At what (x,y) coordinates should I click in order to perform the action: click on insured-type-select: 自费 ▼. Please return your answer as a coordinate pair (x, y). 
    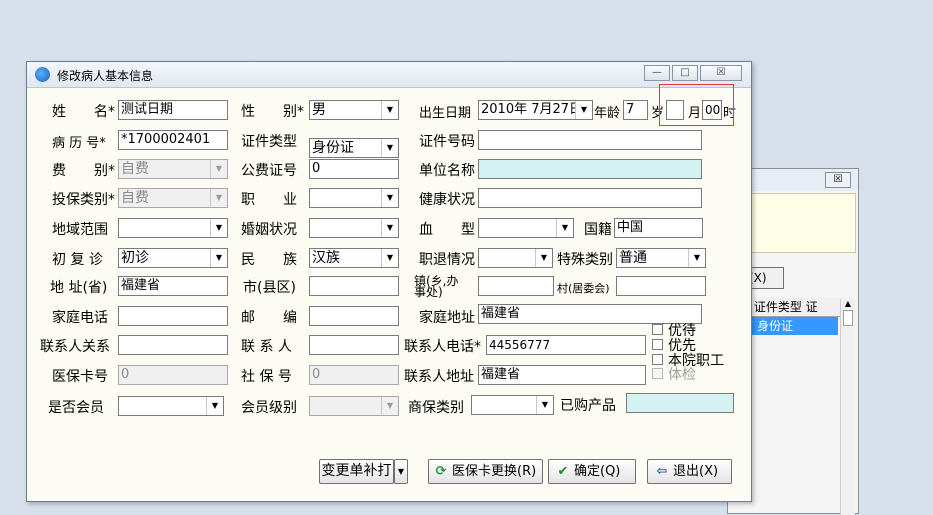
    Looking at the image, I should click on (173, 198).